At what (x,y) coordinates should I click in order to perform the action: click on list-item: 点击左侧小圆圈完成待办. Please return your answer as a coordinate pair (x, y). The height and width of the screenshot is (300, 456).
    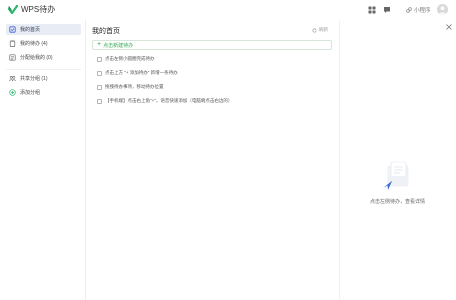
    Looking at the image, I should click on (126, 59).